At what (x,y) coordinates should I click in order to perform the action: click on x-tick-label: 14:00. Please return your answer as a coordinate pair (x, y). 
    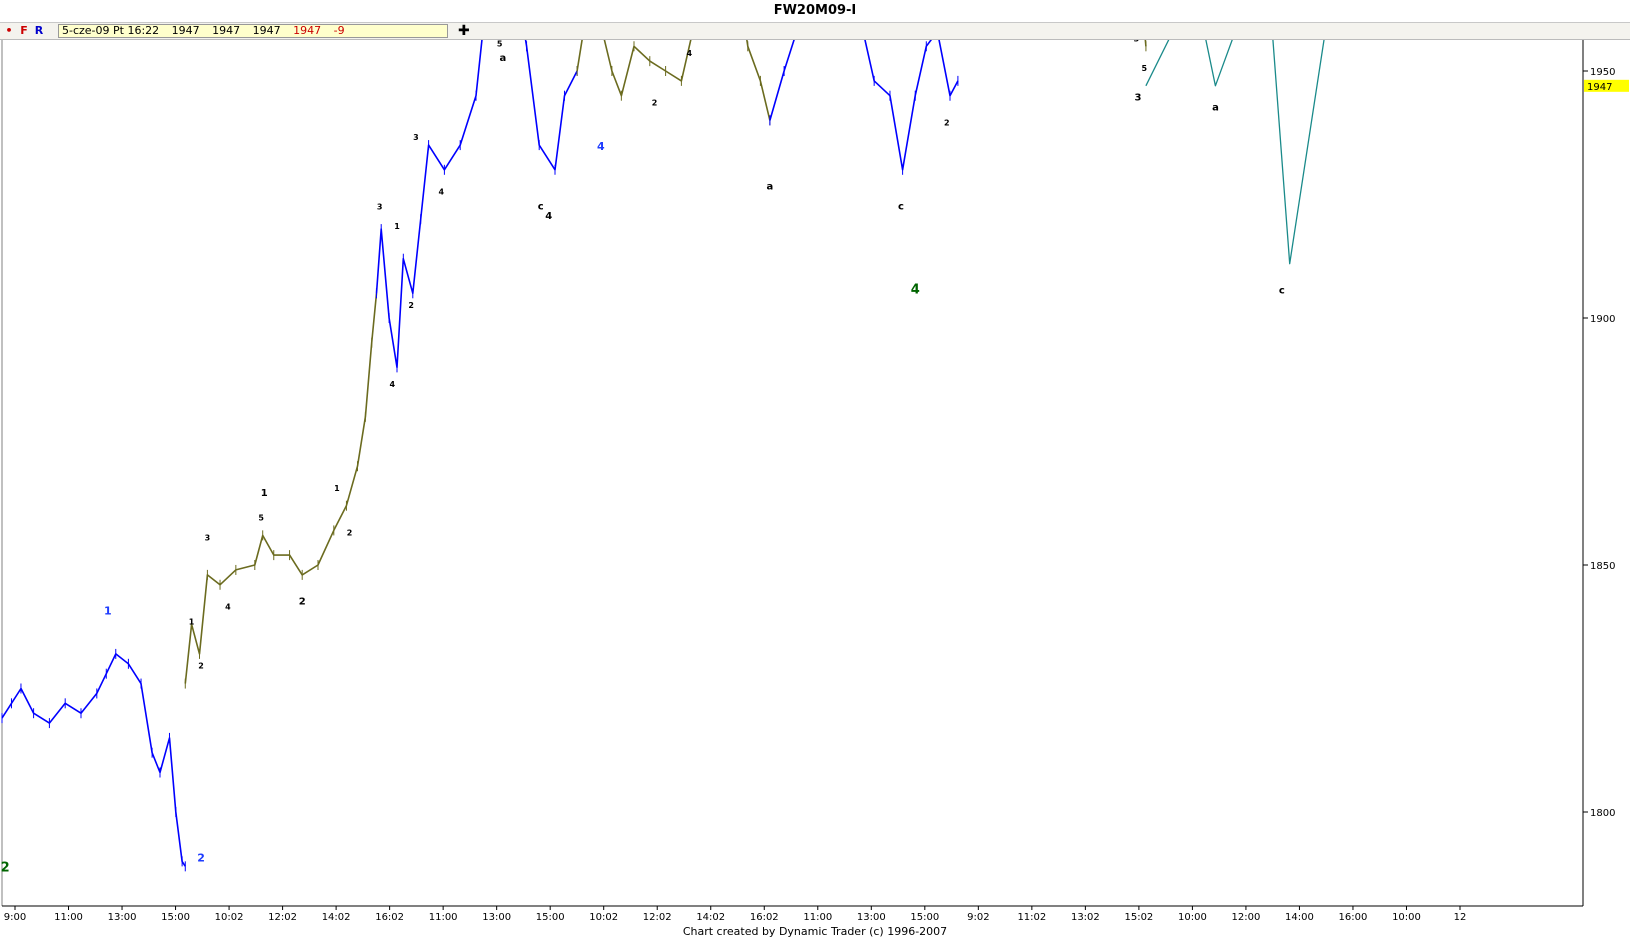
    Looking at the image, I should click on (1299, 917).